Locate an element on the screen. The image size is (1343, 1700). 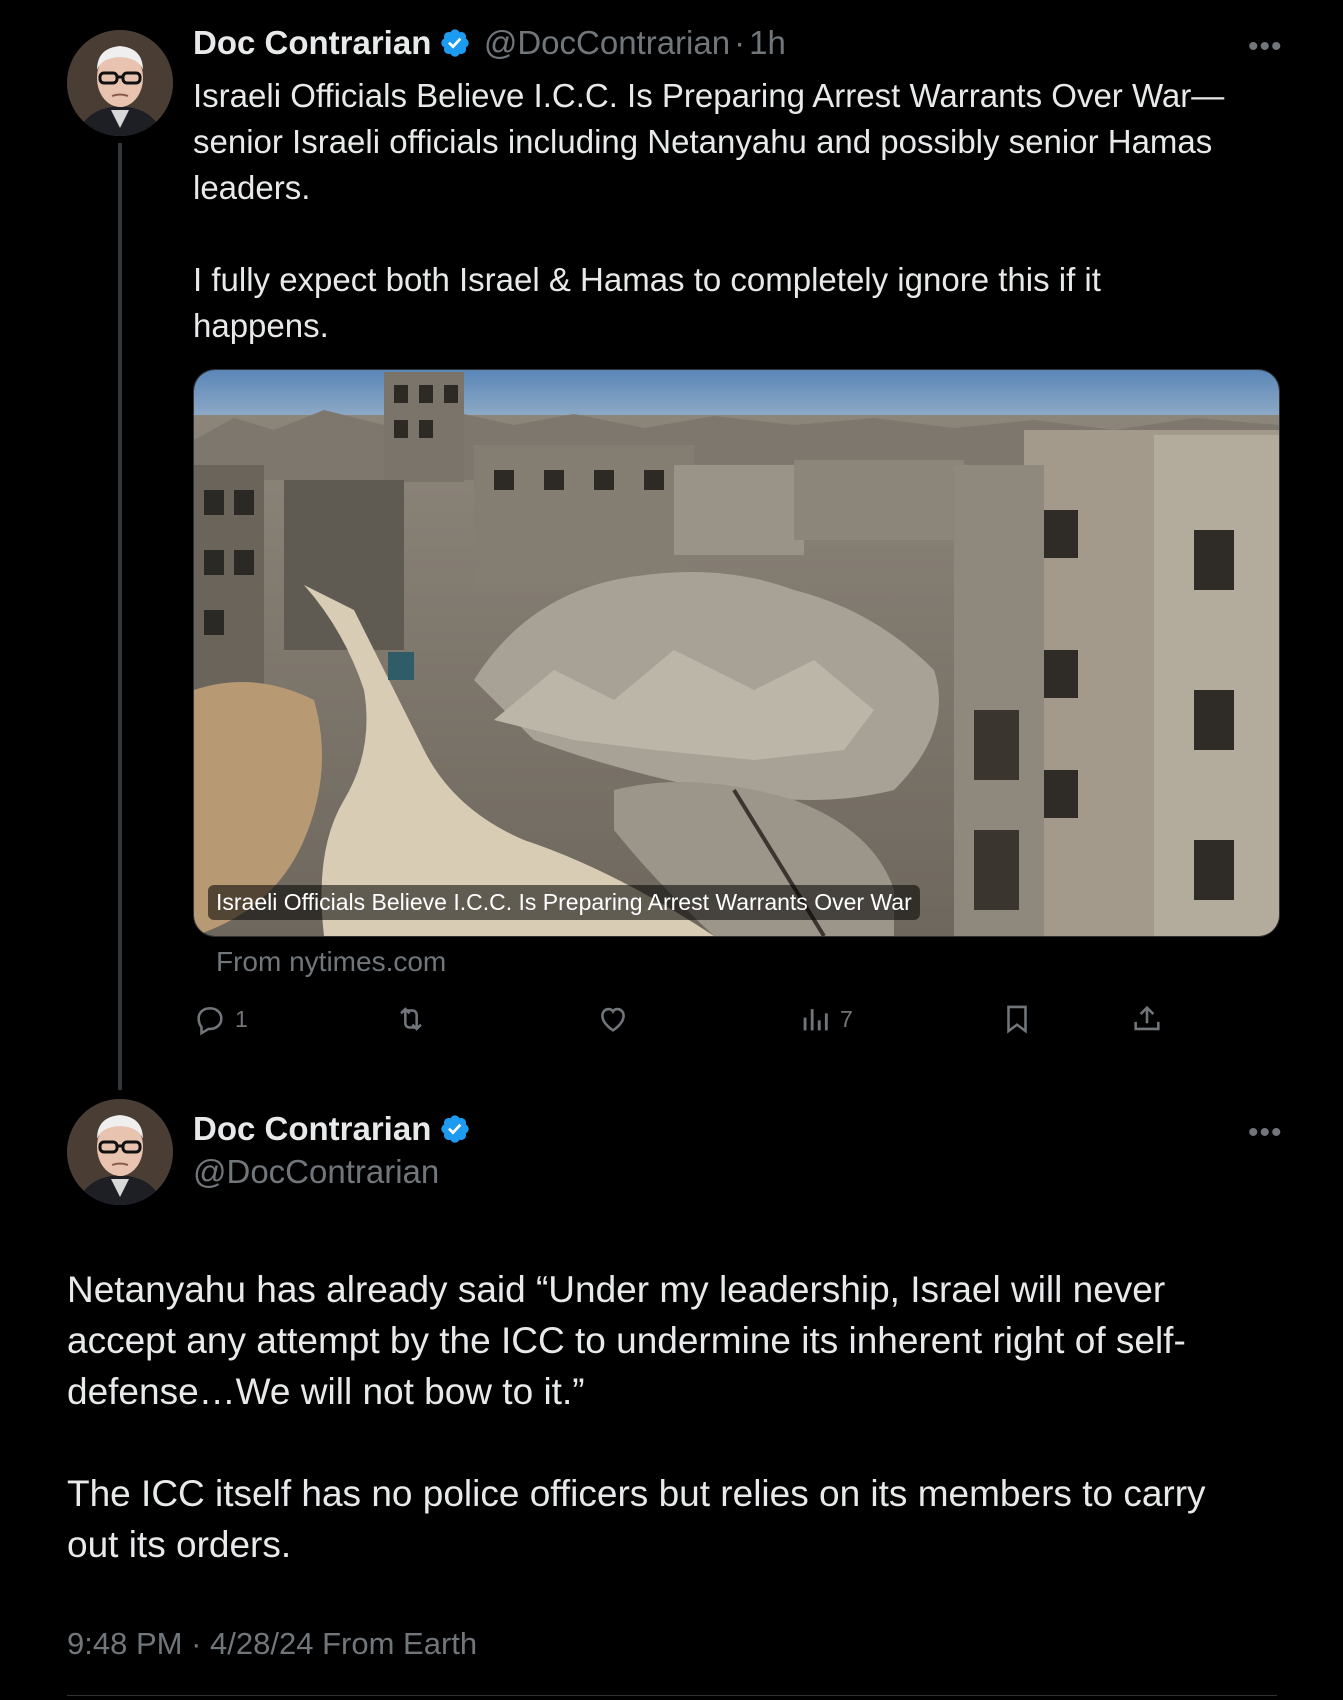
tweet-header: Doc Contrarian @DocContrarian · 1h is located at coordinates (489, 43).